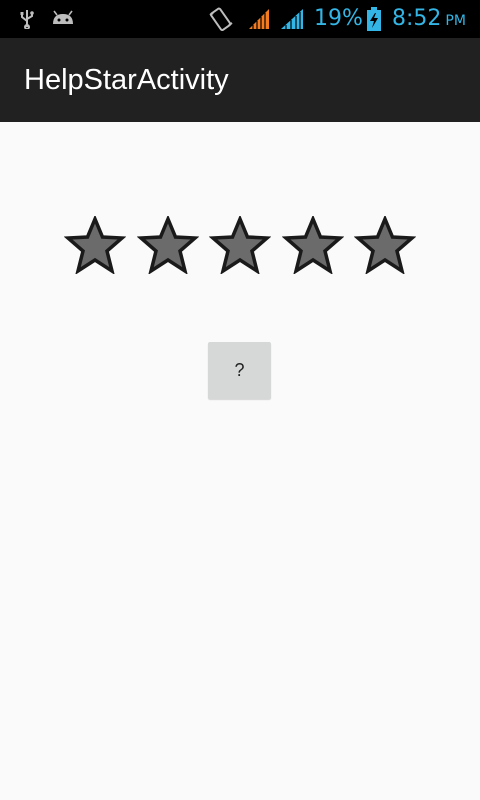 This screenshot has height=800, width=480. Describe the element at coordinates (374, 19) in the screenshot. I see `battery-charging-icon` at that location.